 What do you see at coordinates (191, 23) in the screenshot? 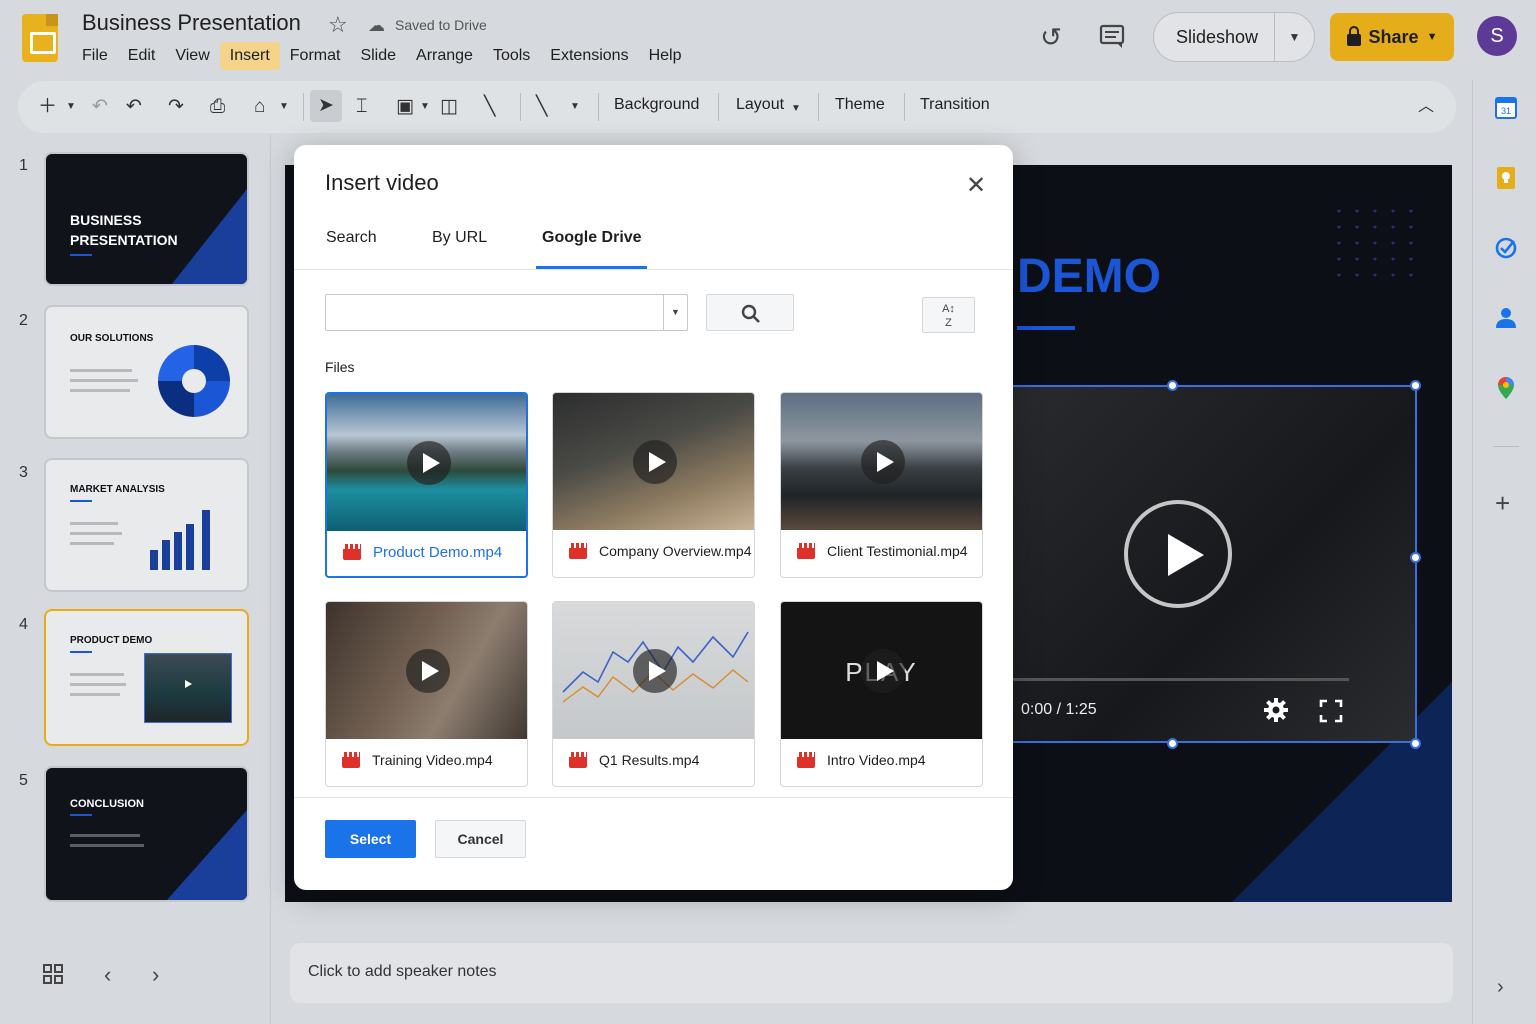
I see `document-title: Business Presentation` at bounding box center [191, 23].